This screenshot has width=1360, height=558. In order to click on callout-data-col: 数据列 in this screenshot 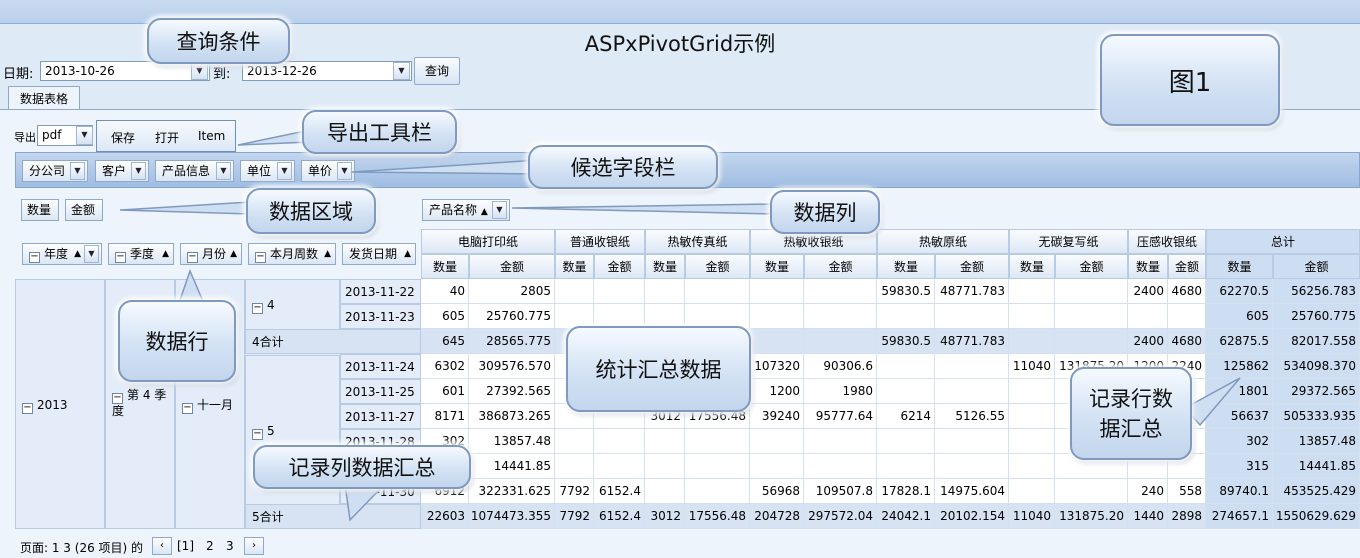, I will do `click(825, 212)`.